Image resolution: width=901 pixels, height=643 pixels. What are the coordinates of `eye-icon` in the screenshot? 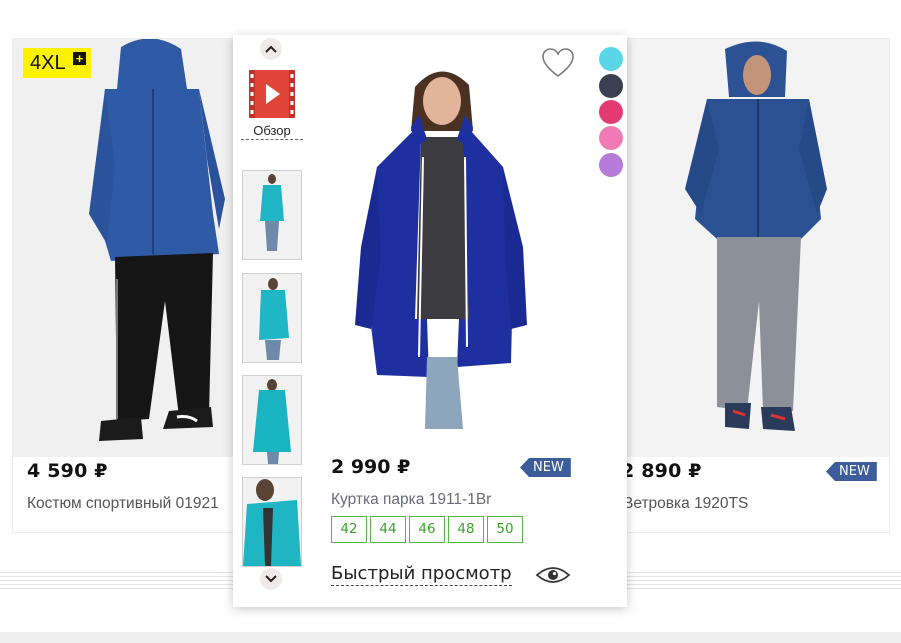 It's located at (553, 575).